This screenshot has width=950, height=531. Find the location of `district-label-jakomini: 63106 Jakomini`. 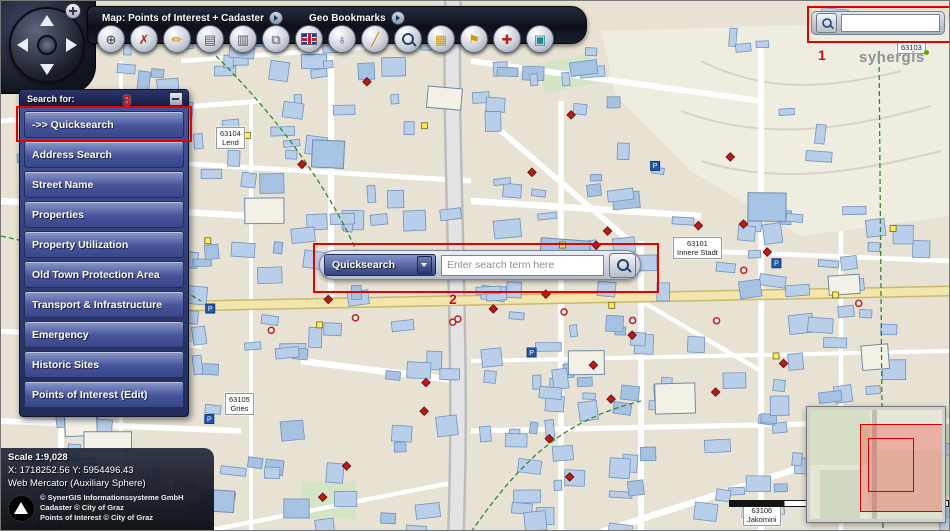

district-label-jakomini: 63106 Jakomini is located at coordinates (762, 515).